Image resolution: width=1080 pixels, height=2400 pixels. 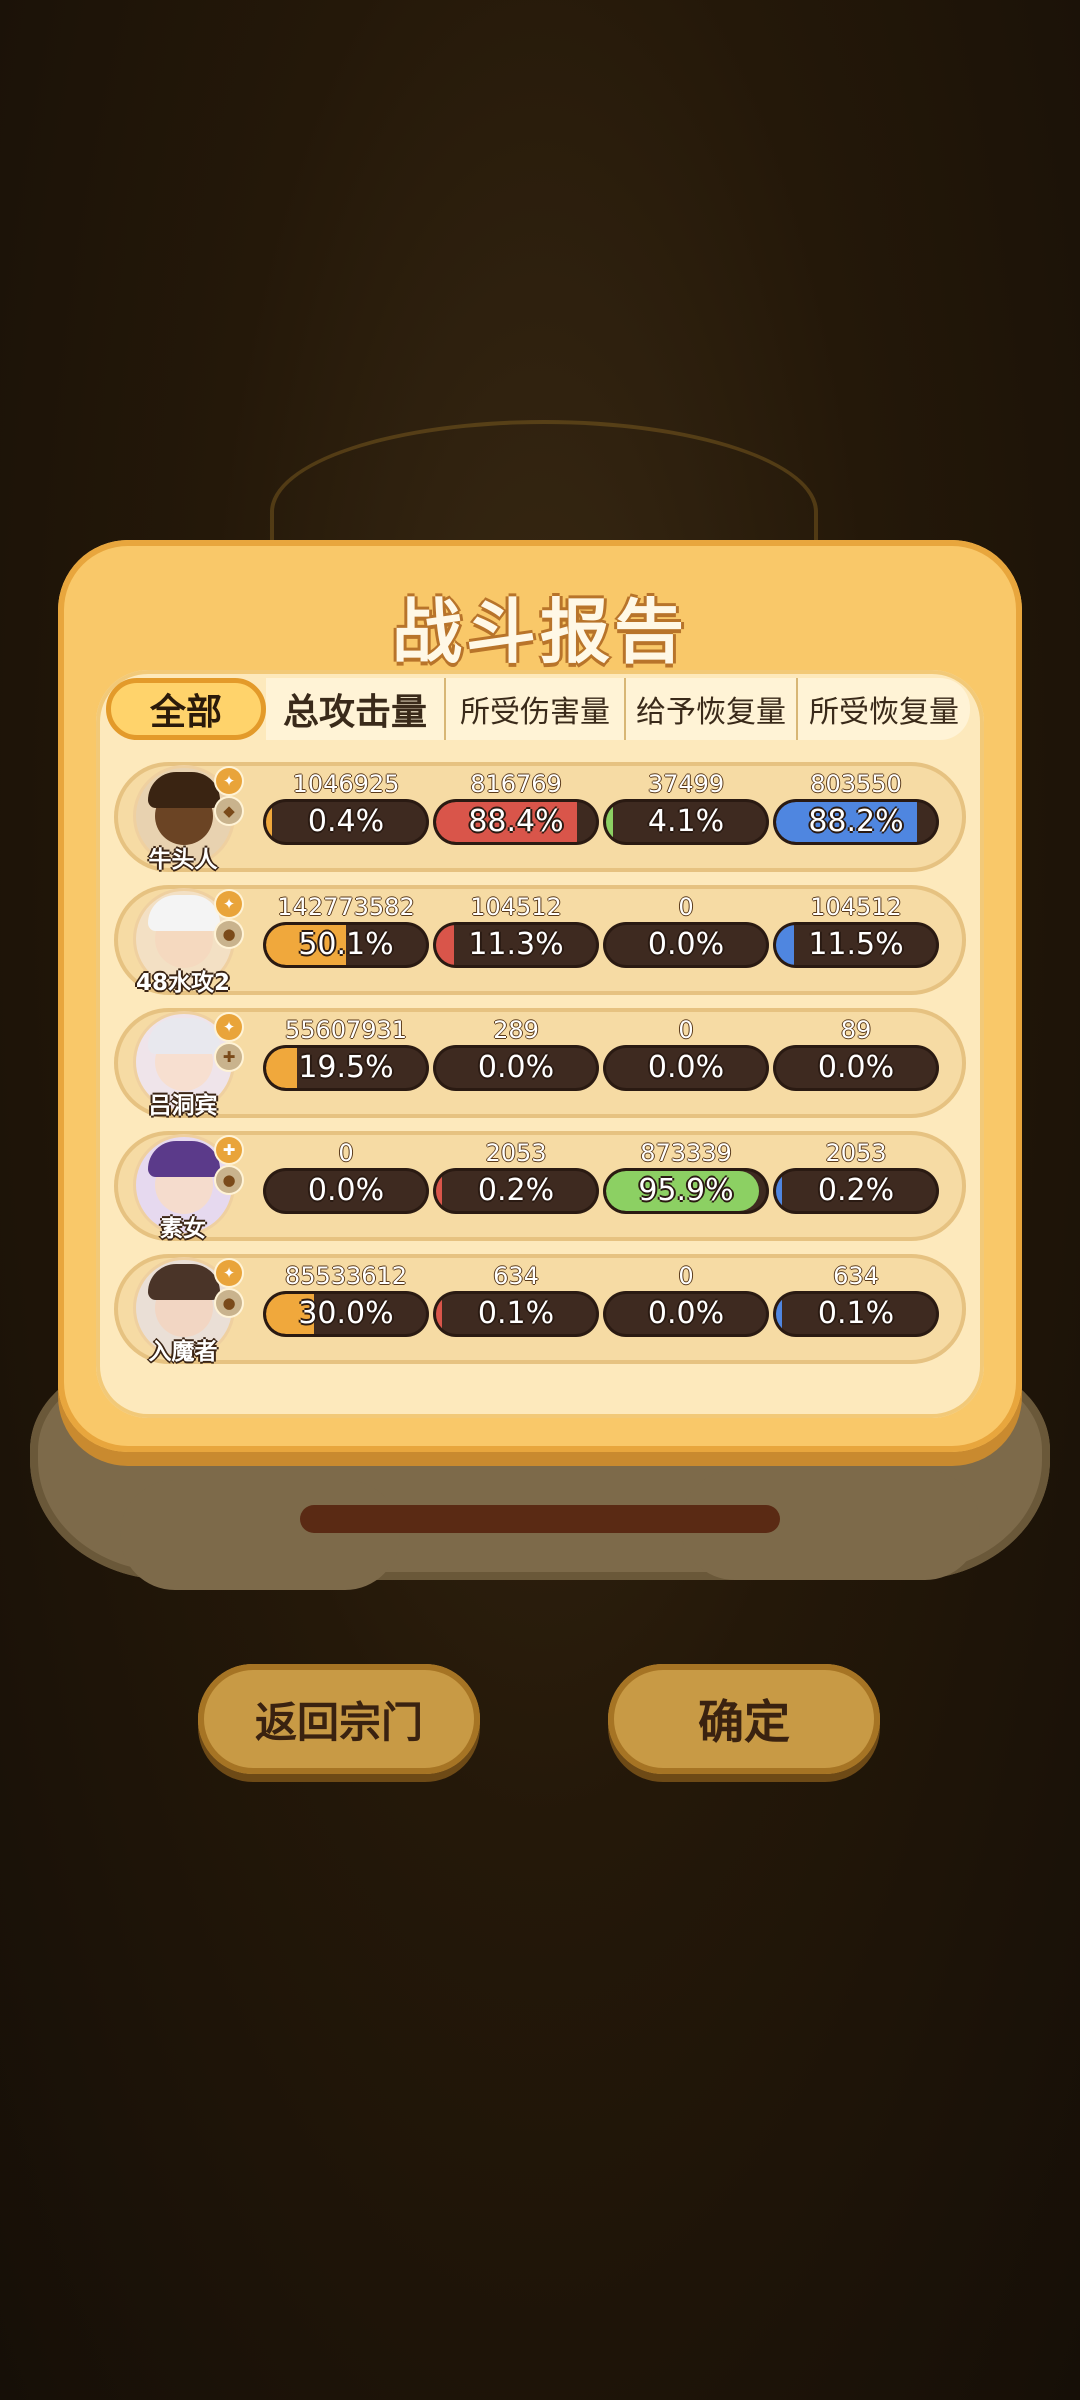 I want to click on stat-cell: 142773582 50.1%, so click(x=346, y=941).